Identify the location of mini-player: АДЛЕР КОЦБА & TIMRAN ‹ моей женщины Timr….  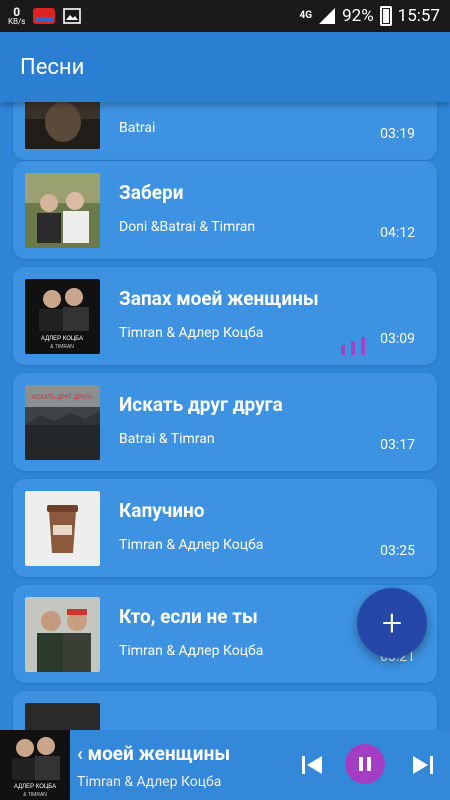
(225, 765).